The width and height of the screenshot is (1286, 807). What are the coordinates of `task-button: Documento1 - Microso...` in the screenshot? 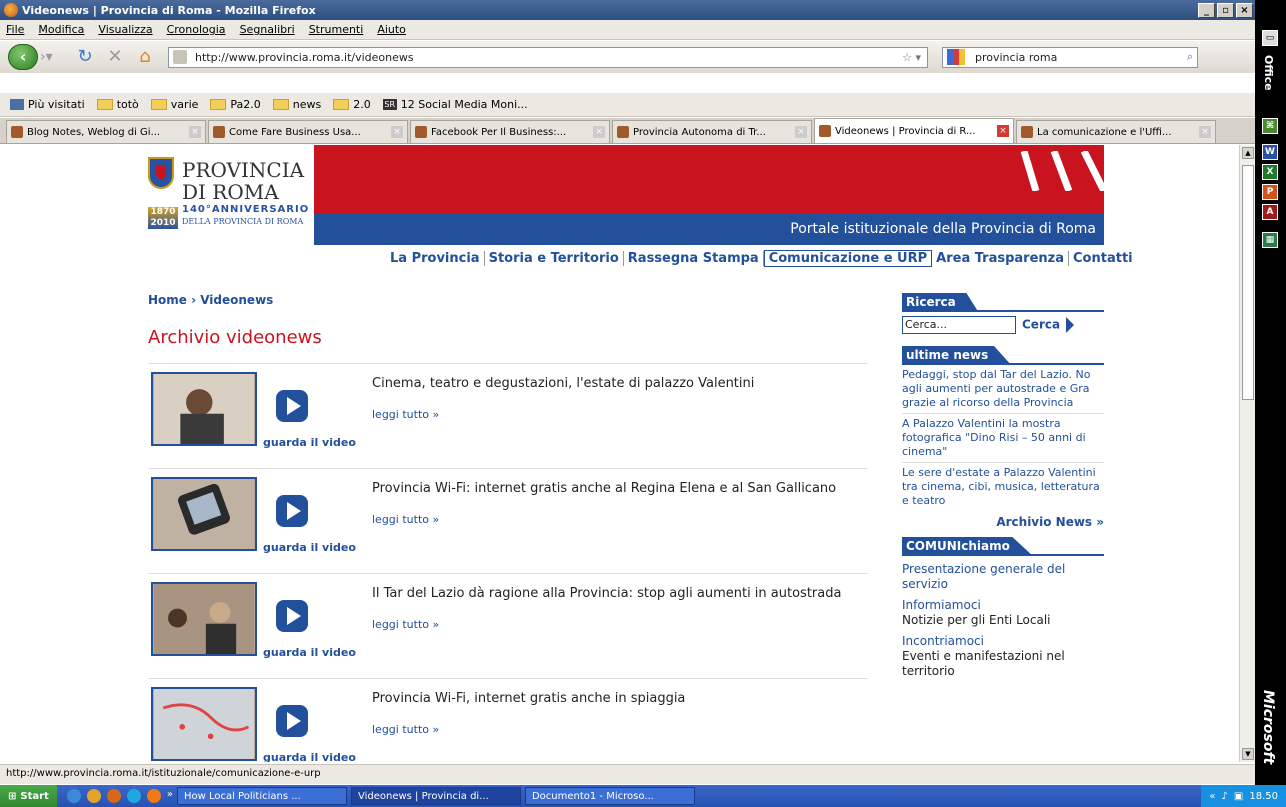 It's located at (609, 796).